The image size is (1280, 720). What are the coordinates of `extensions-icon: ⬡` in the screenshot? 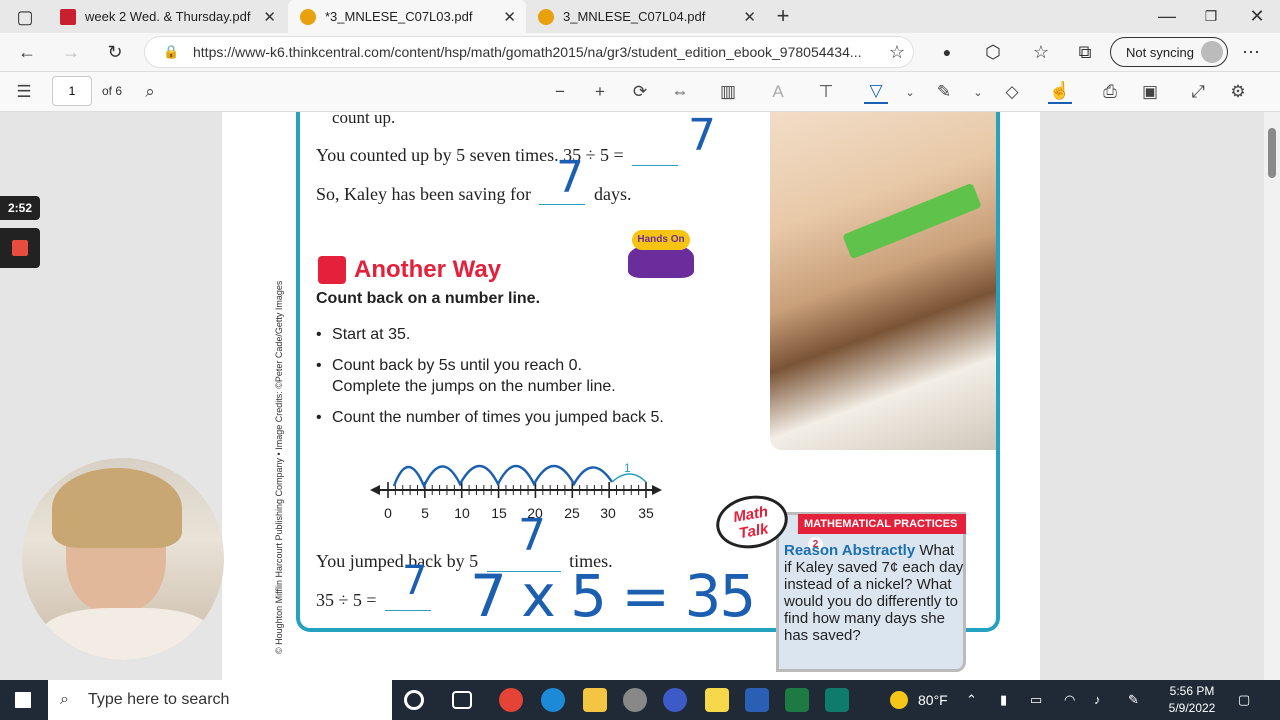 It's located at (993, 52).